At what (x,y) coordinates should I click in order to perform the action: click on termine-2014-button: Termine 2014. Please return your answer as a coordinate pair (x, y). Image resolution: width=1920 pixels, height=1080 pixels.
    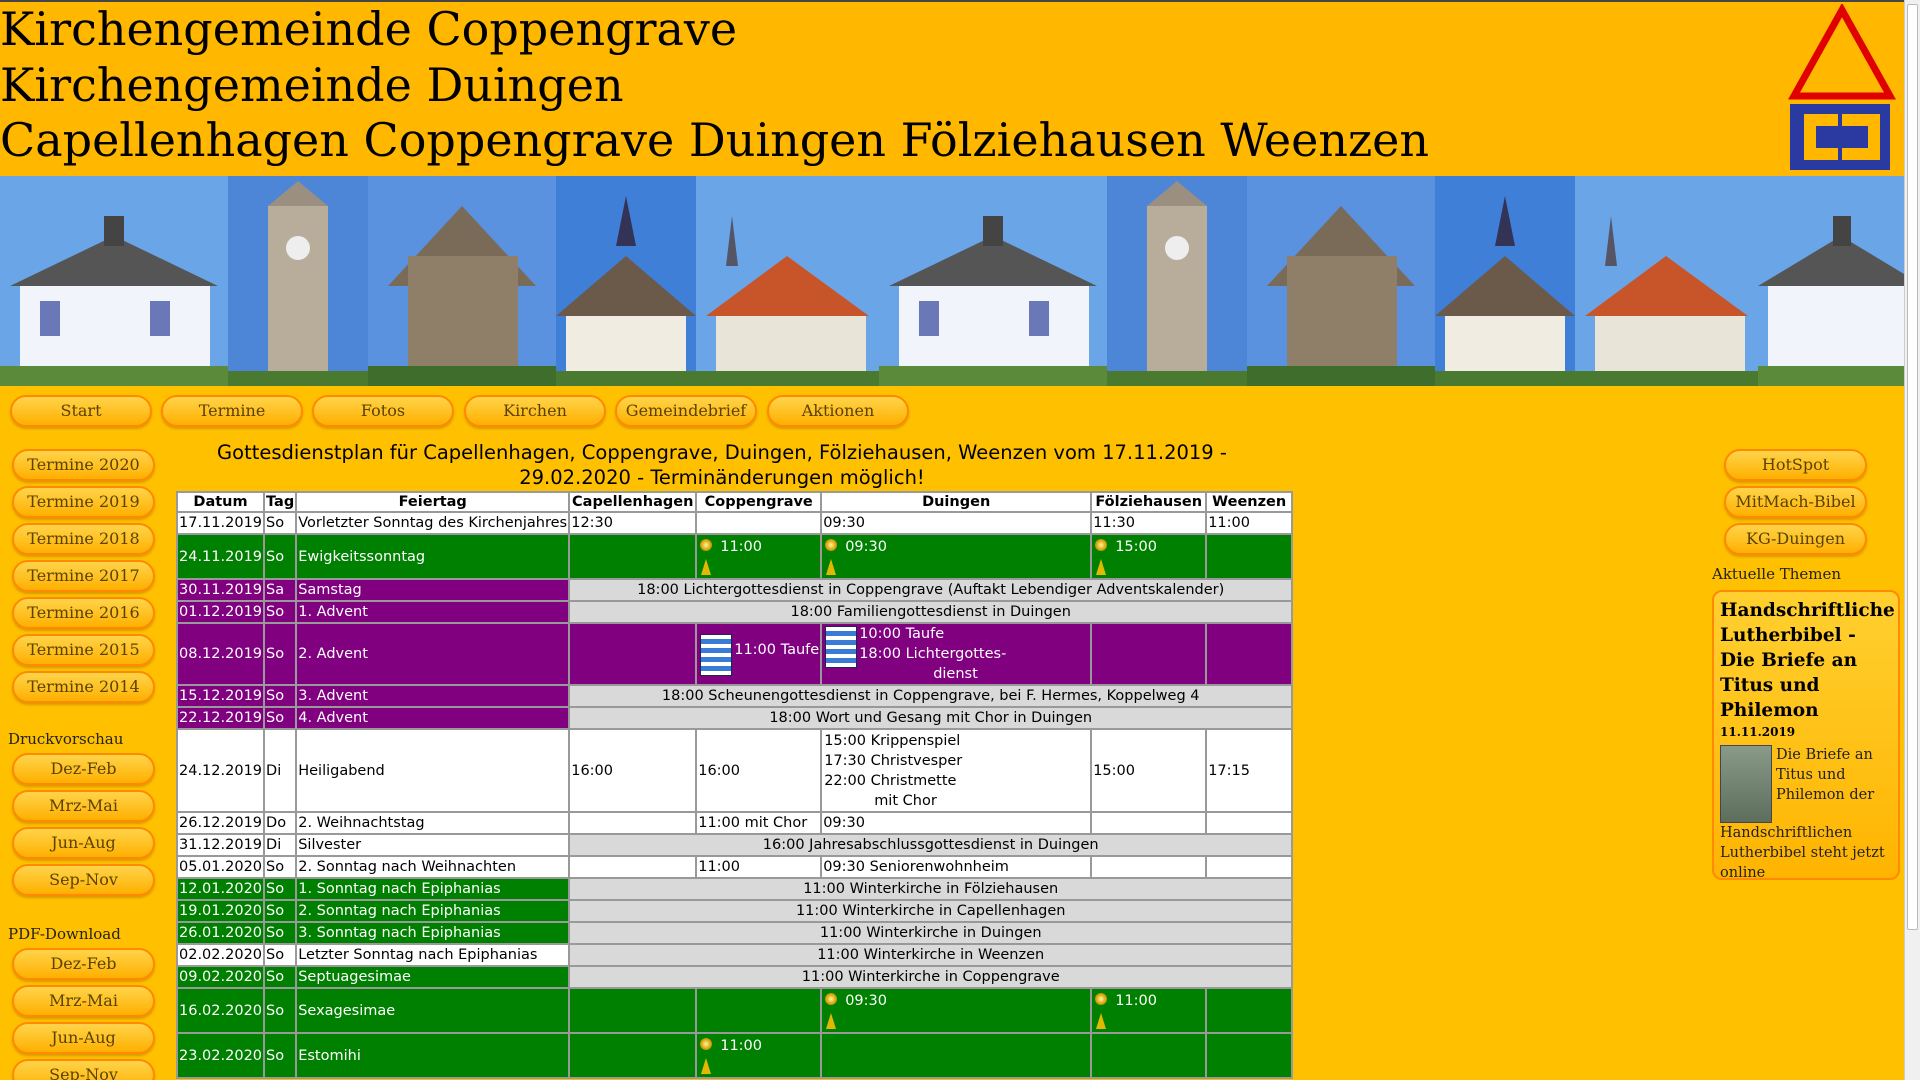
    Looking at the image, I should click on (83, 687).